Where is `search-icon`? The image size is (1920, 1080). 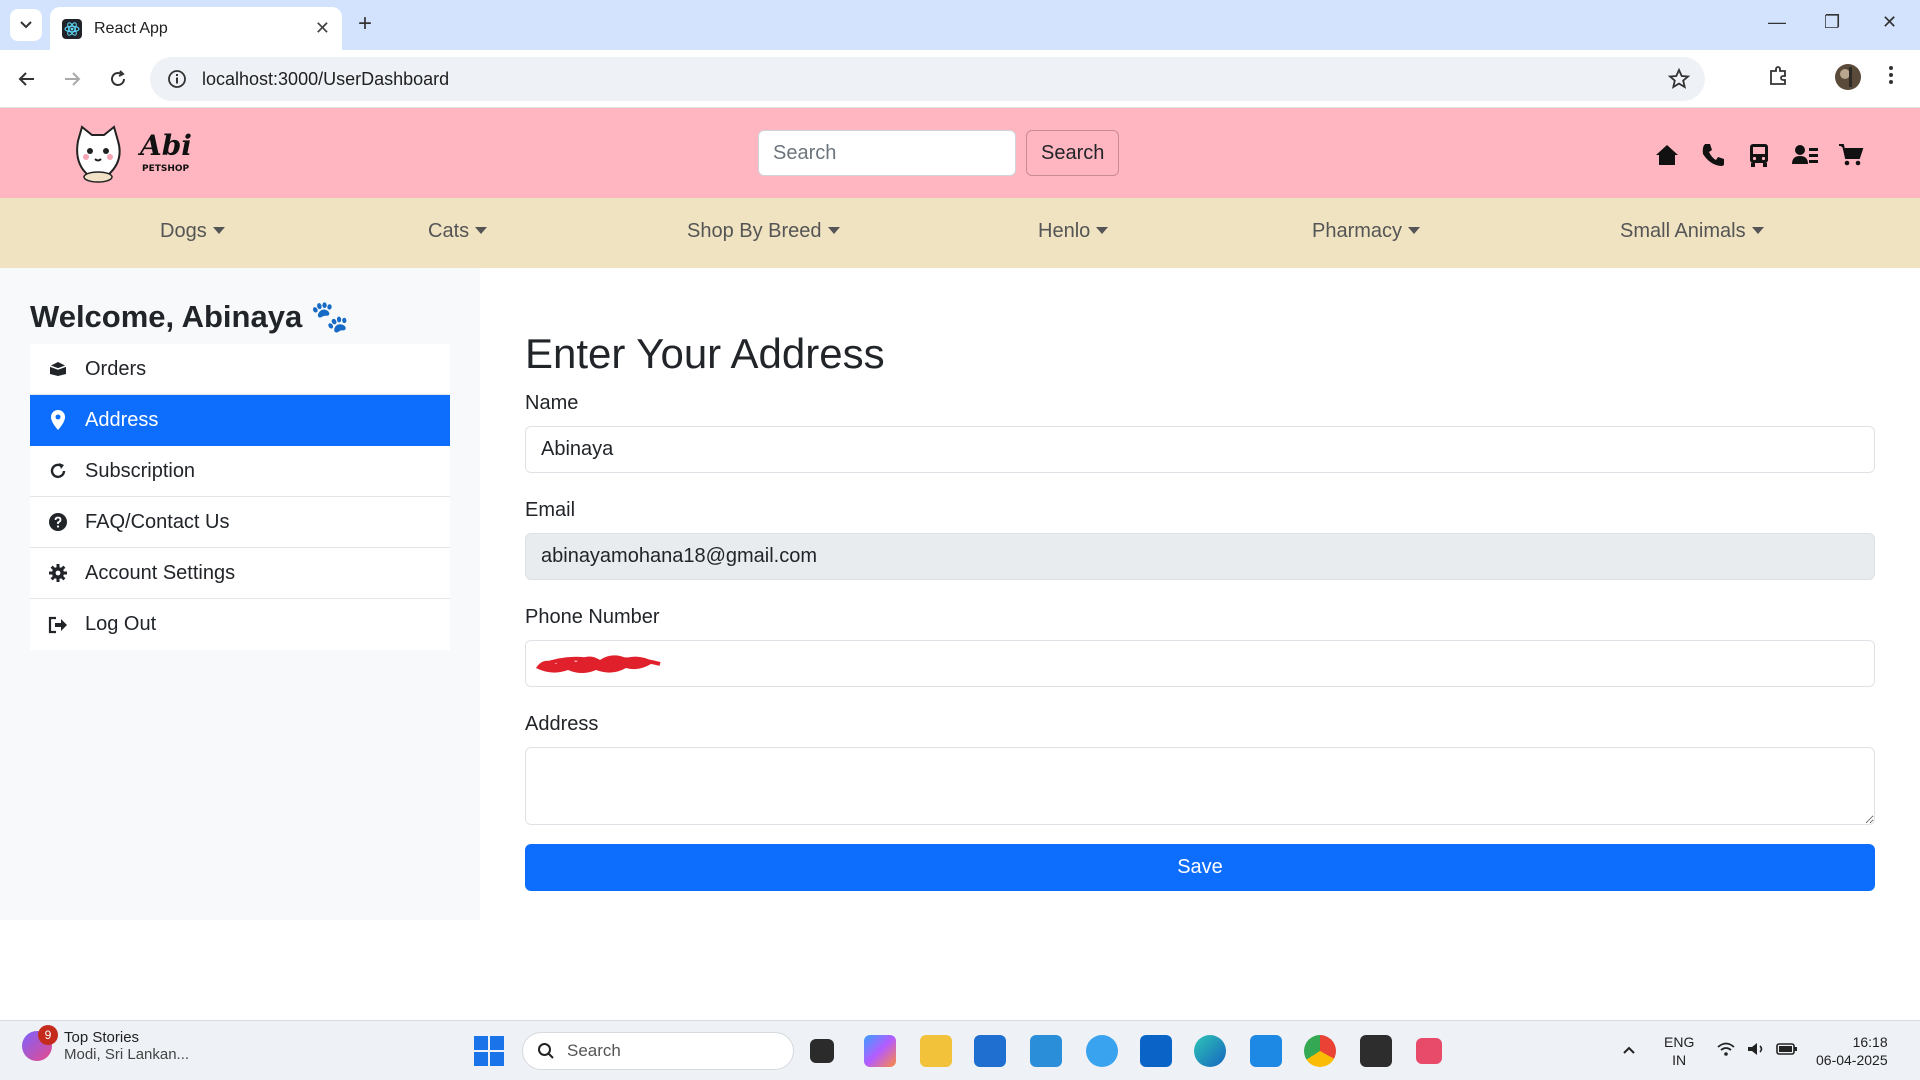 search-icon is located at coordinates (546, 1051).